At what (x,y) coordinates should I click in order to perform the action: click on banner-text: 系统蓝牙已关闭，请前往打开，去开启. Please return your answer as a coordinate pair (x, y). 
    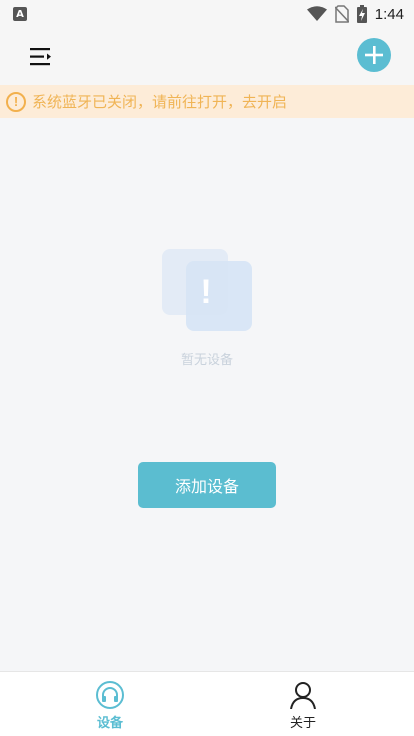
    Looking at the image, I should click on (160, 102).